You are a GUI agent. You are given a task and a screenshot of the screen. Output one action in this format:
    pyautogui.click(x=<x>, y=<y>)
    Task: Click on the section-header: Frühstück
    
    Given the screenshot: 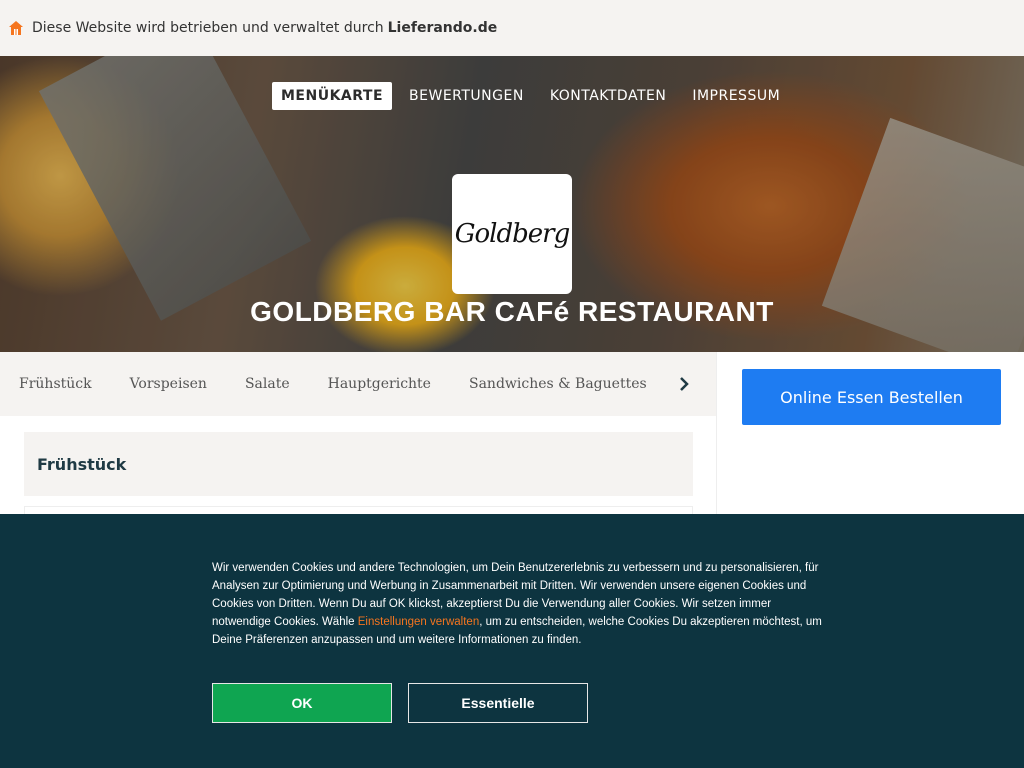 What is the action you would take?
    pyautogui.click(x=358, y=464)
    